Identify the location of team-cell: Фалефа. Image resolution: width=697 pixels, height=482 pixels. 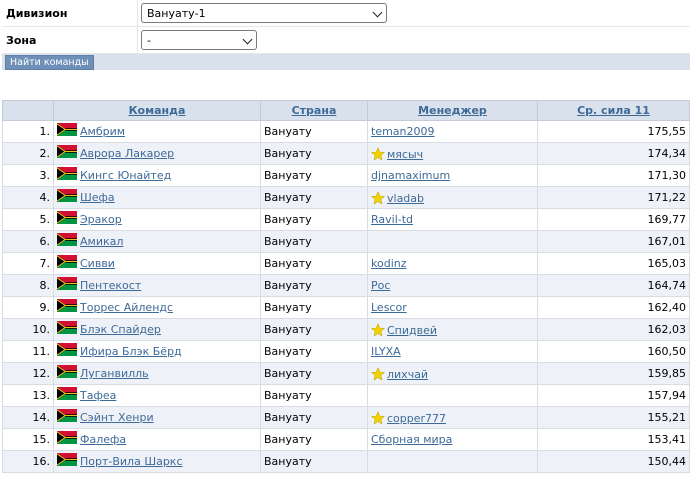
(157, 439).